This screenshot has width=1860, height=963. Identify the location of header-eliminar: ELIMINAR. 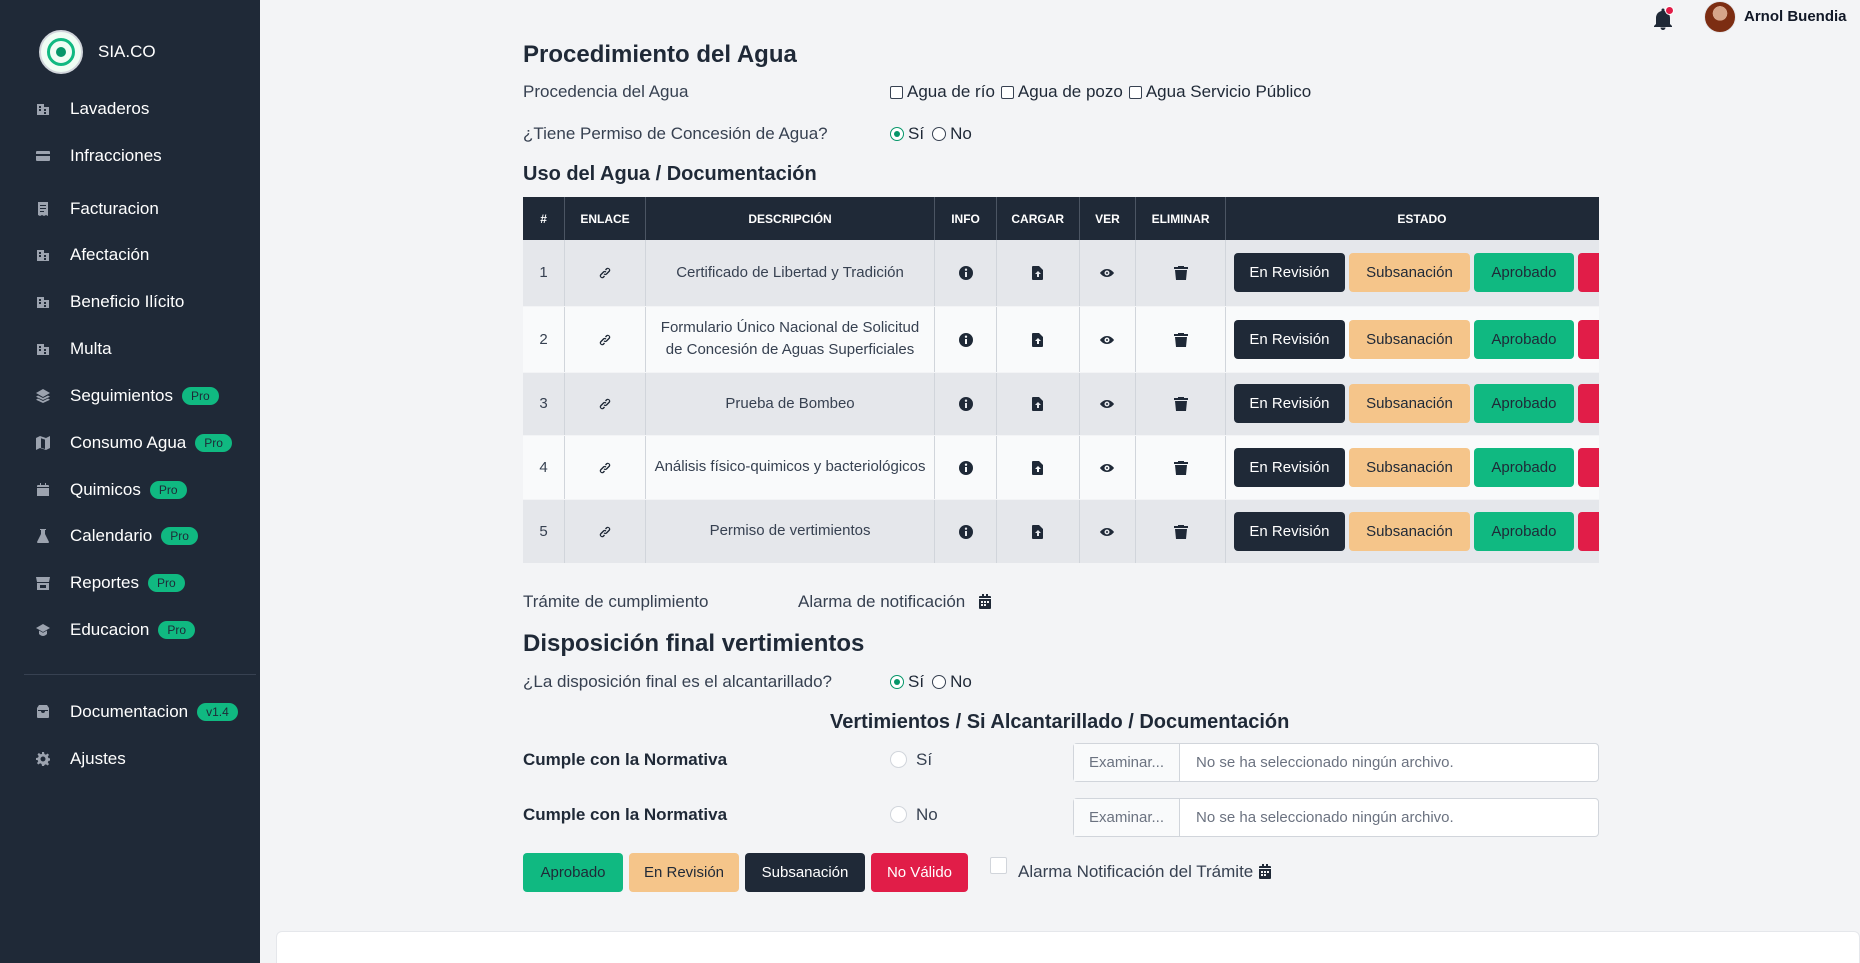
(1180, 218).